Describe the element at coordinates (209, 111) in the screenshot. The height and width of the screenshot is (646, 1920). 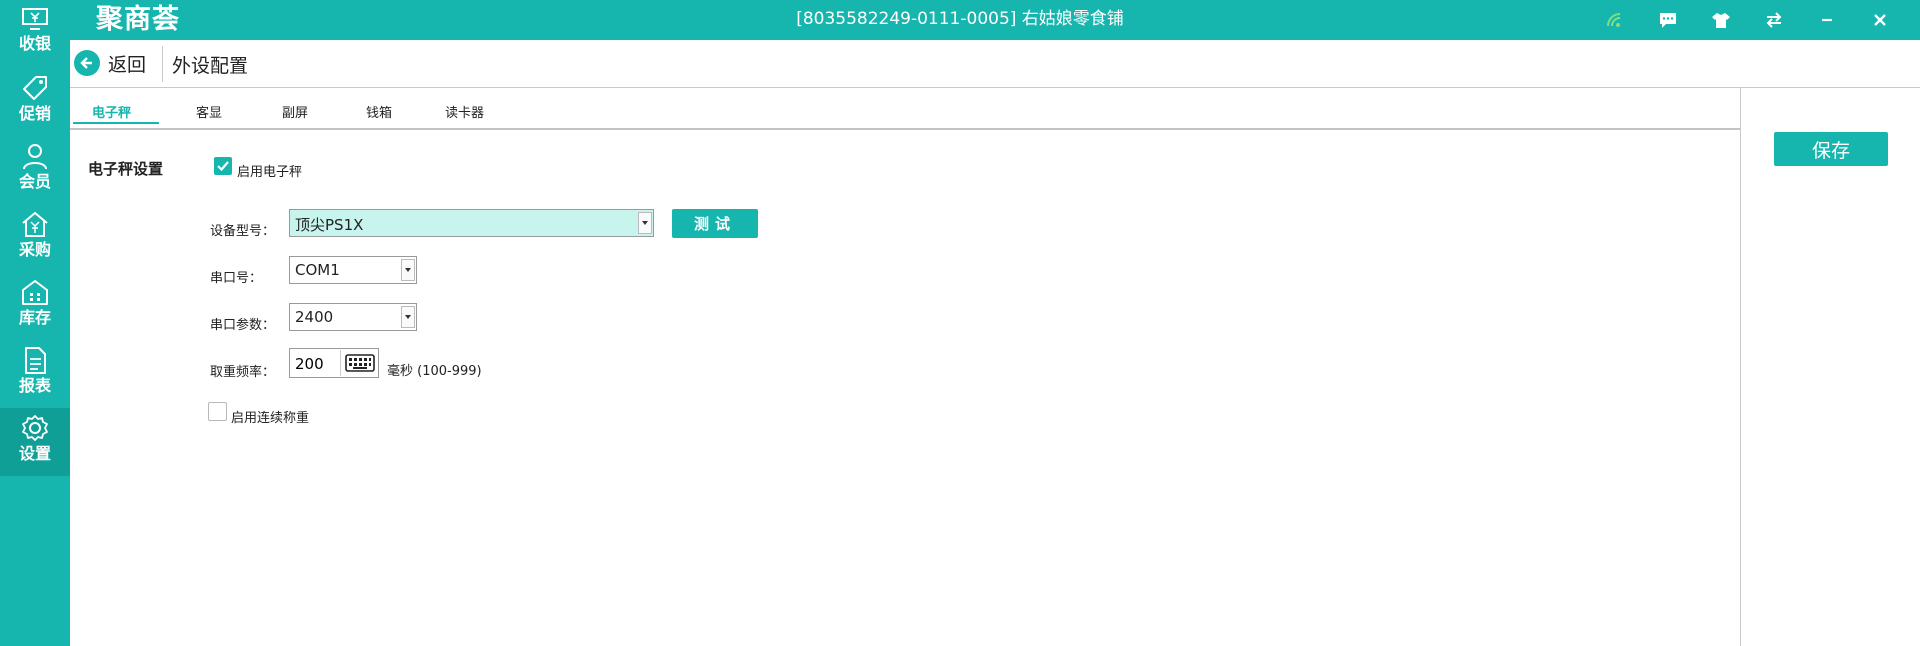
I see `tab-customer-display: 客显` at that location.